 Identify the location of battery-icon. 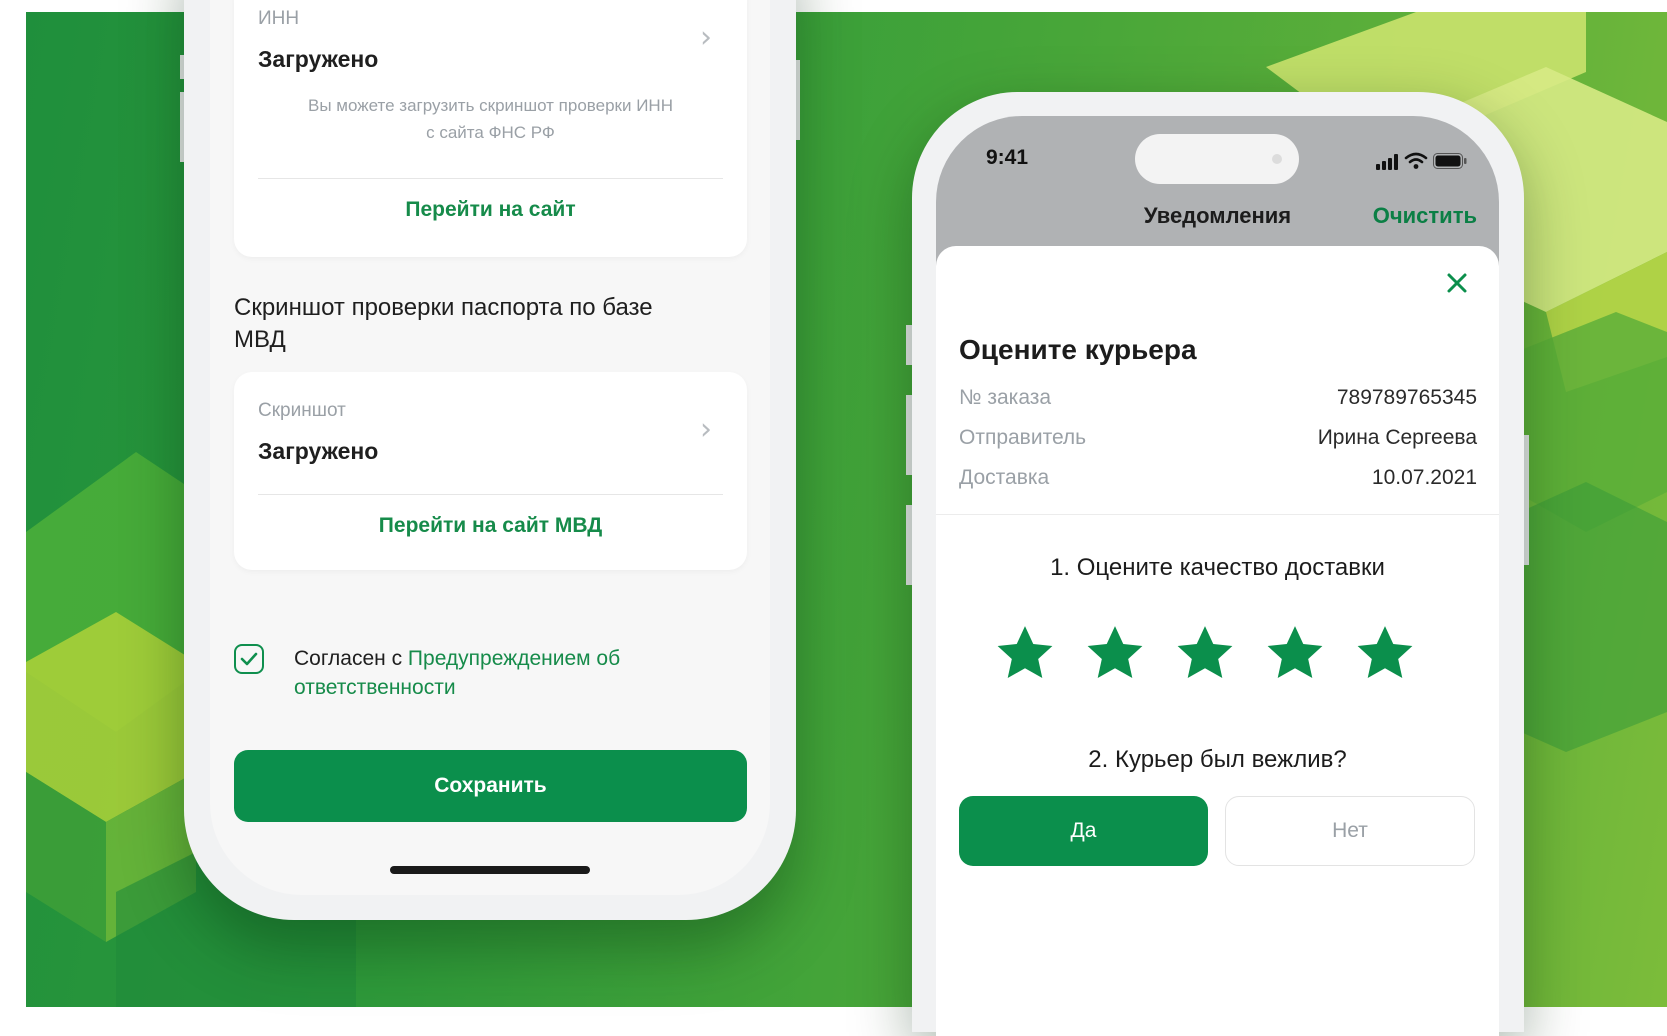
(1450, 161).